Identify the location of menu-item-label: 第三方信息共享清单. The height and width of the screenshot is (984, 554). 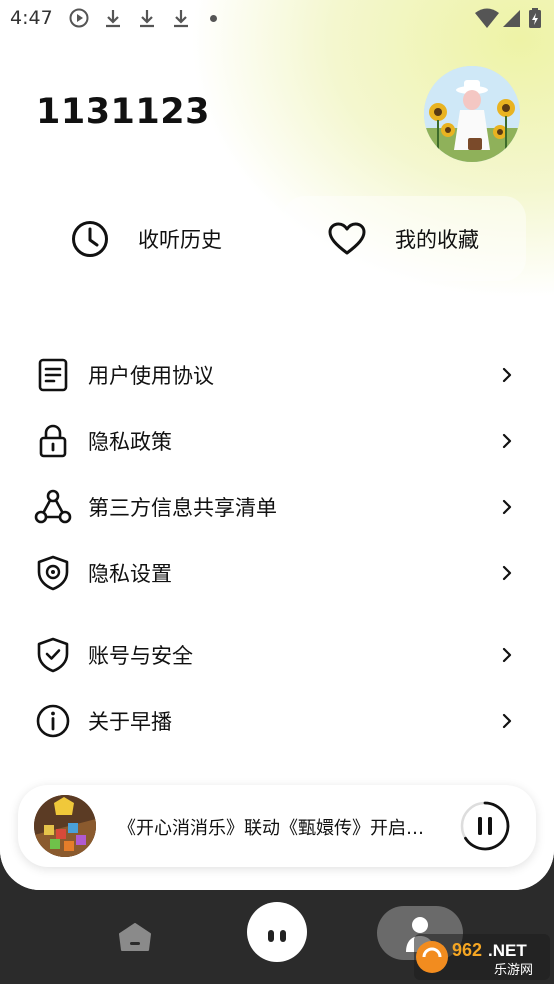
(182, 508).